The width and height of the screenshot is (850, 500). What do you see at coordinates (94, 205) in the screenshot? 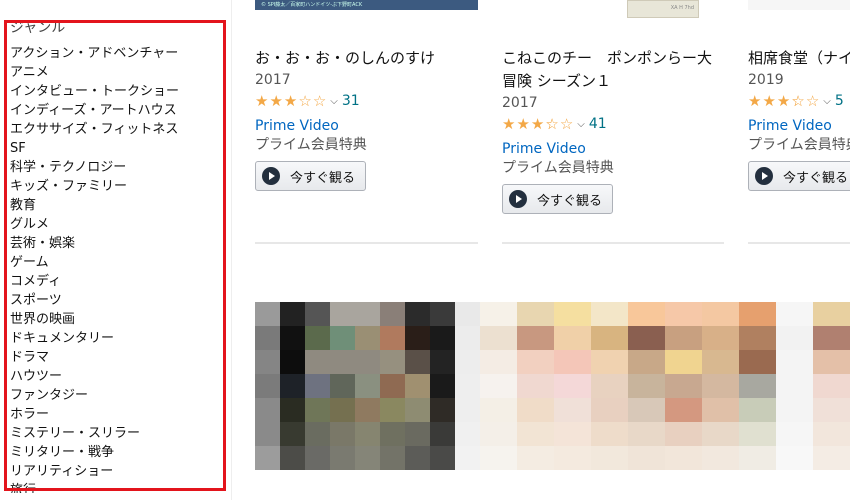
I see `genre-item: 教育` at bounding box center [94, 205].